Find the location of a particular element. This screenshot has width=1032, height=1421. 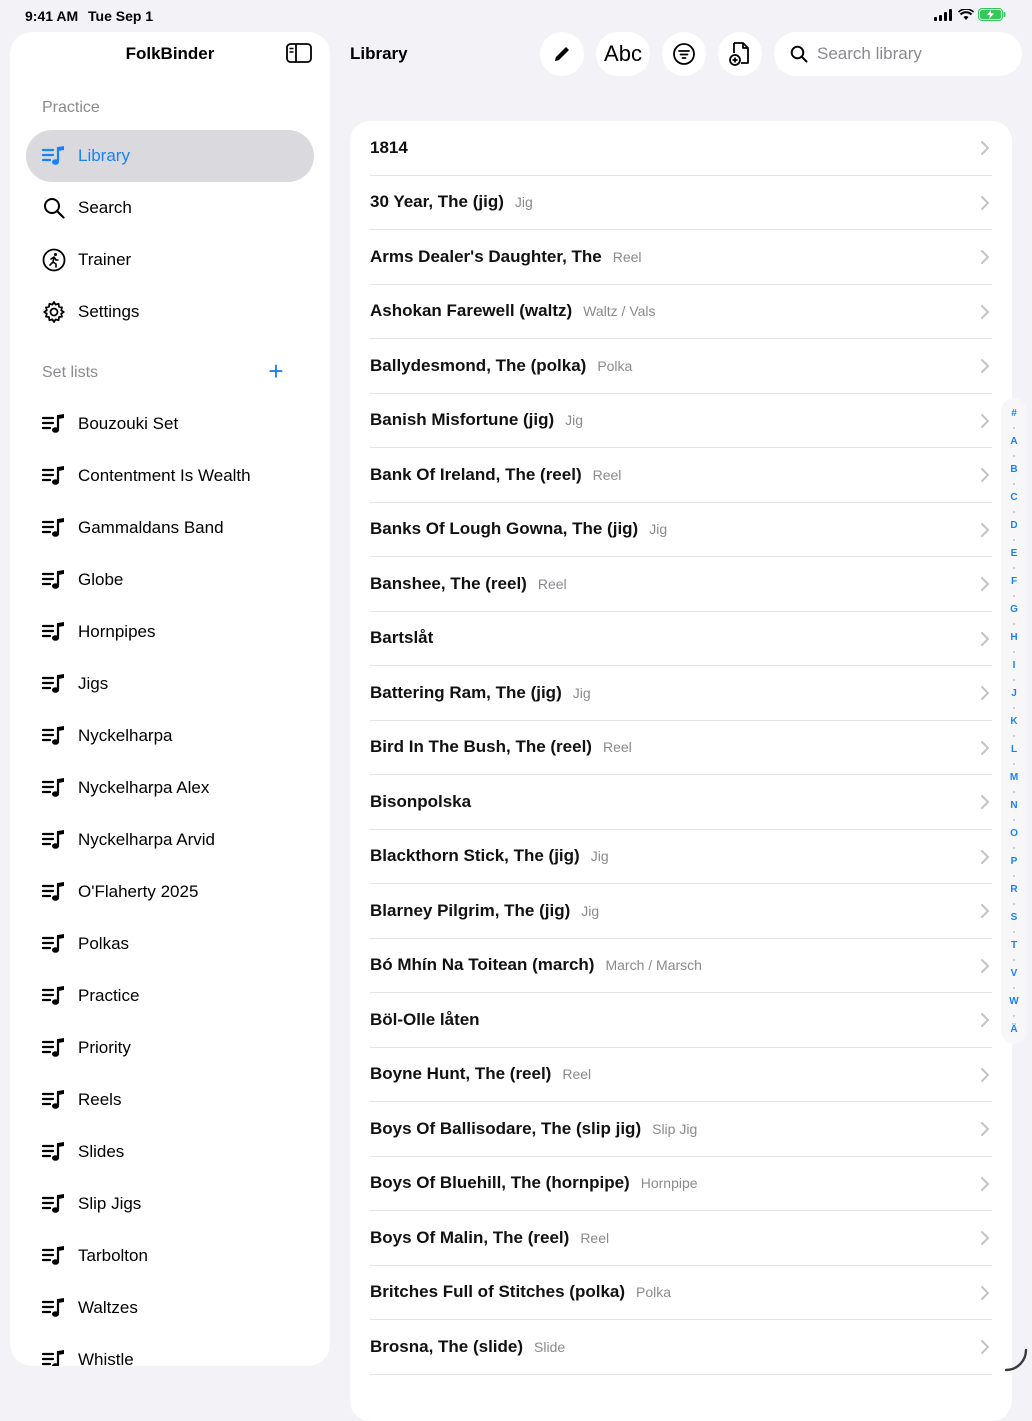

tune-row: Ballydesmond, The (polka)Polka is located at coordinates (681, 366).